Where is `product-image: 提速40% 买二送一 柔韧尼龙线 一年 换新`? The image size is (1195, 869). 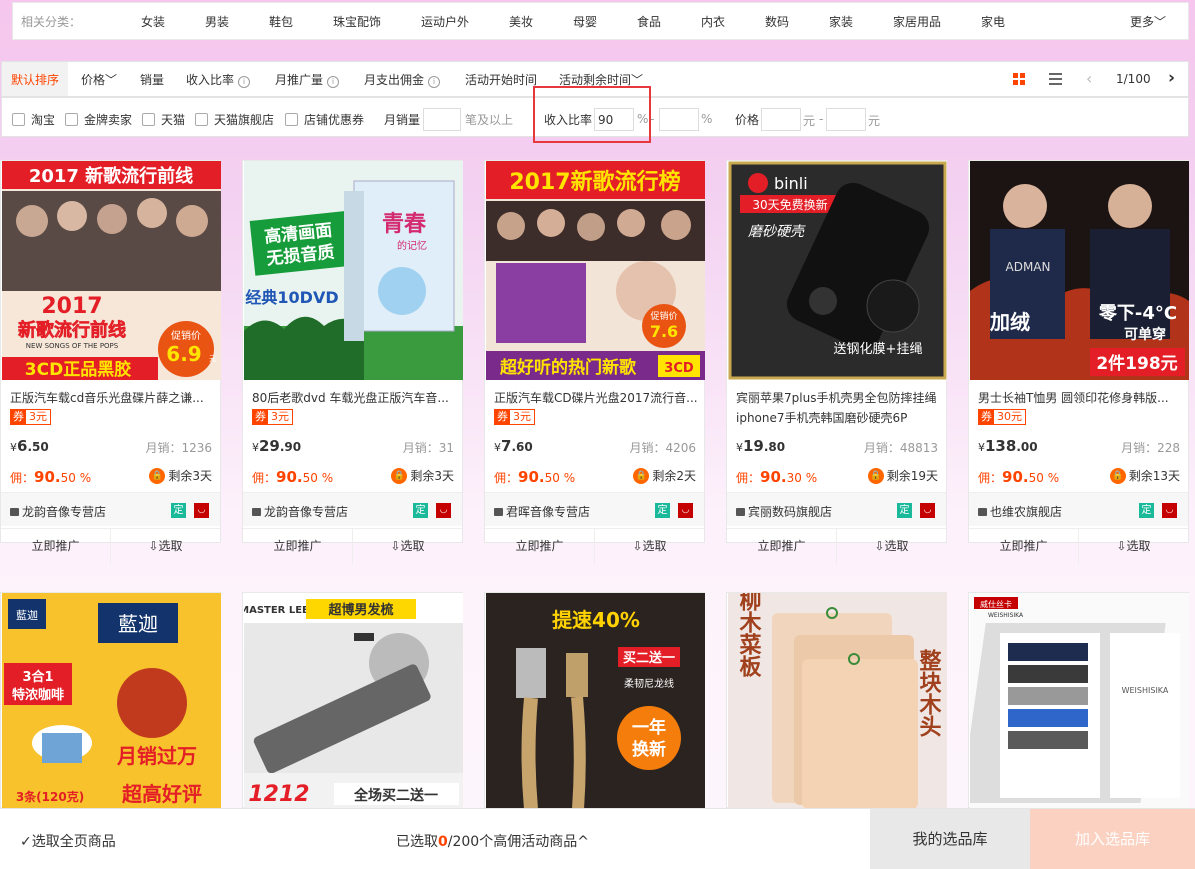
product-image: 提速40% 买二送一 柔韧尼龙线 一年 换新 is located at coordinates (595, 701).